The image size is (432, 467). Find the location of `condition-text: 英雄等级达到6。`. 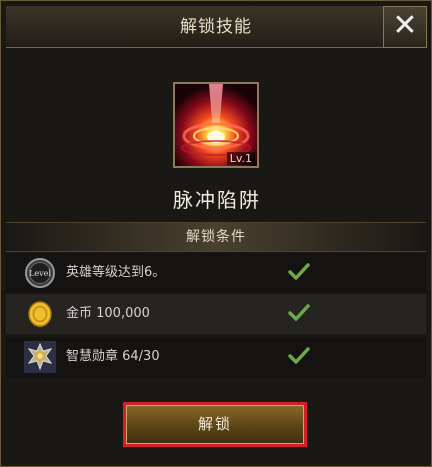

condition-text: 英雄等级达到6。 is located at coordinates (116, 272).